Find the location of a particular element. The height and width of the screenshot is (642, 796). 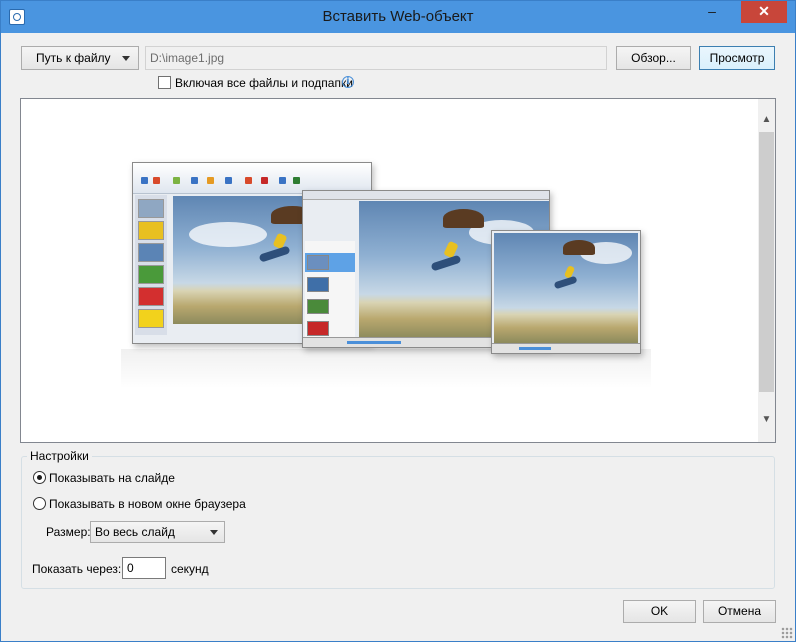

show-on-slide-label: Показывать на слайде is located at coordinates (112, 478).